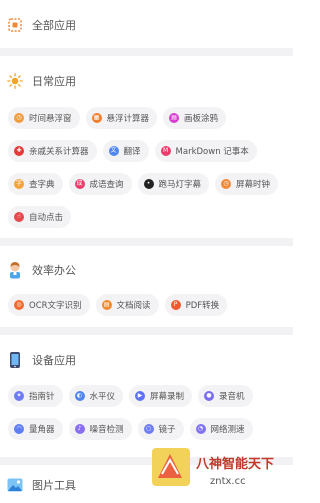 The image size is (320, 503). What do you see at coordinates (106, 305) in the screenshot?
I see `document-icon: ▤` at bounding box center [106, 305].